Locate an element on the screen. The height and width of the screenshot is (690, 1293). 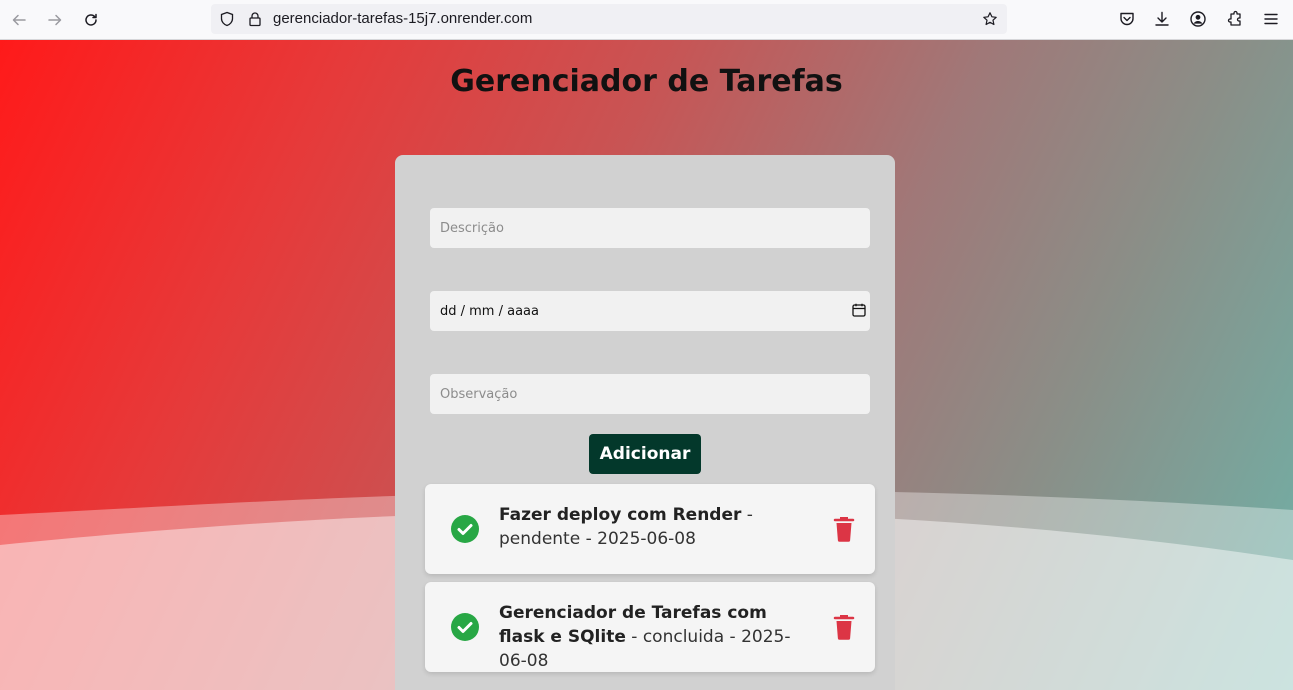
task-status: pendente is located at coordinates (540, 539).